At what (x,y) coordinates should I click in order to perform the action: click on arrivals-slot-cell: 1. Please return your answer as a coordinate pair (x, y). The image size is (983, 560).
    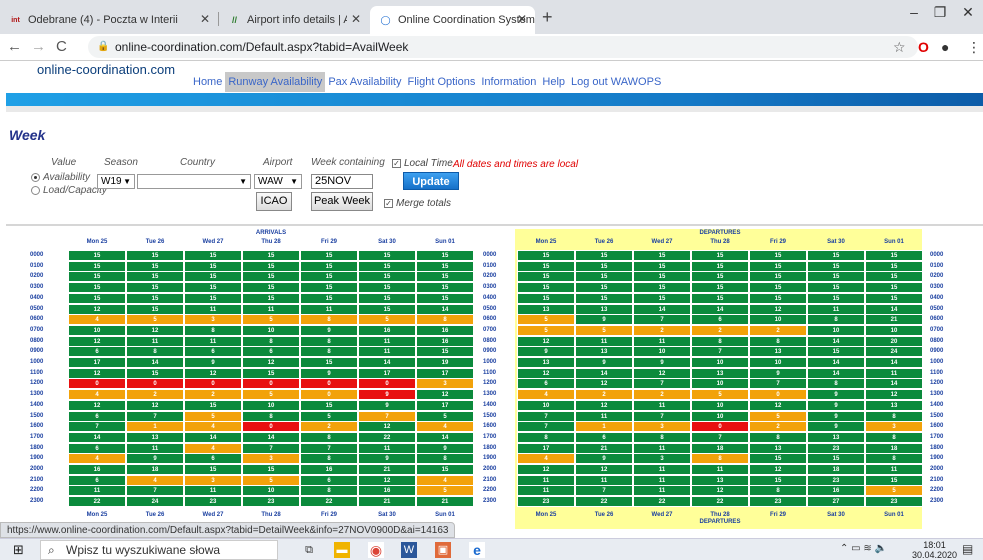
    Looking at the image, I should click on (155, 427).